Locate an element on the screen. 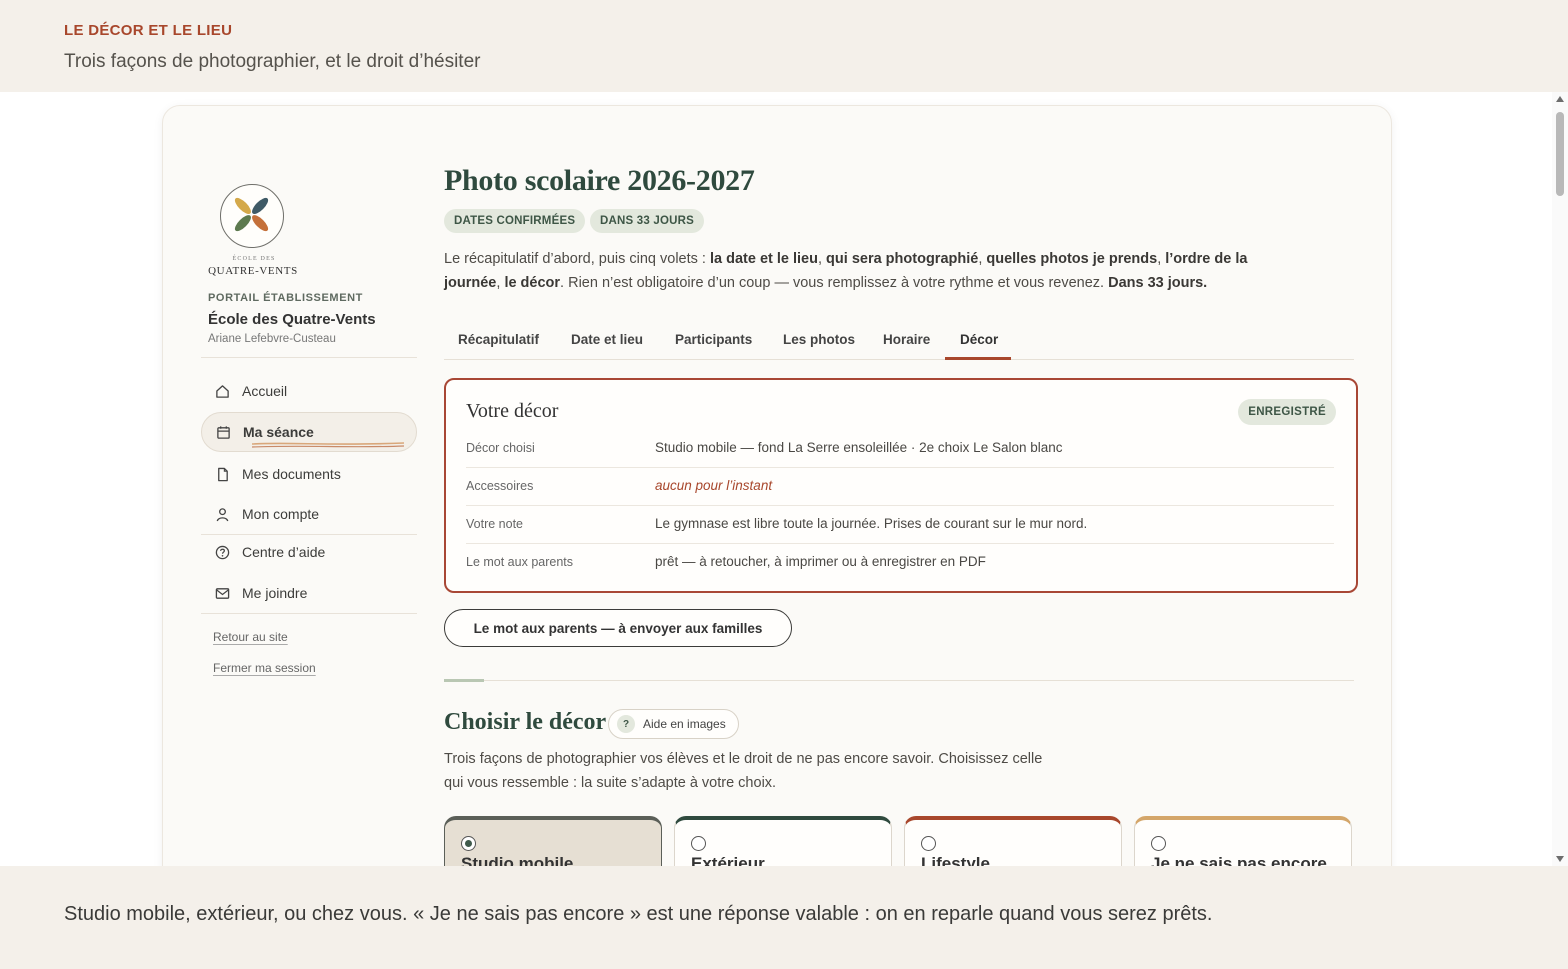  section-divider-accent is located at coordinates (464, 680).